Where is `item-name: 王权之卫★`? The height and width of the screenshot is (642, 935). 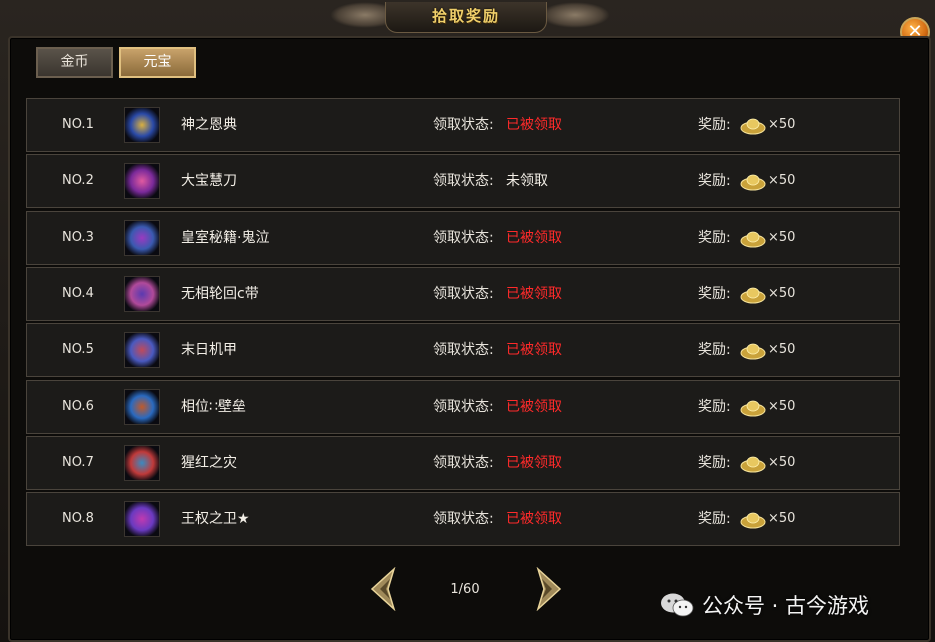 item-name: 王权之卫★ is located at coordinates (215, 519).